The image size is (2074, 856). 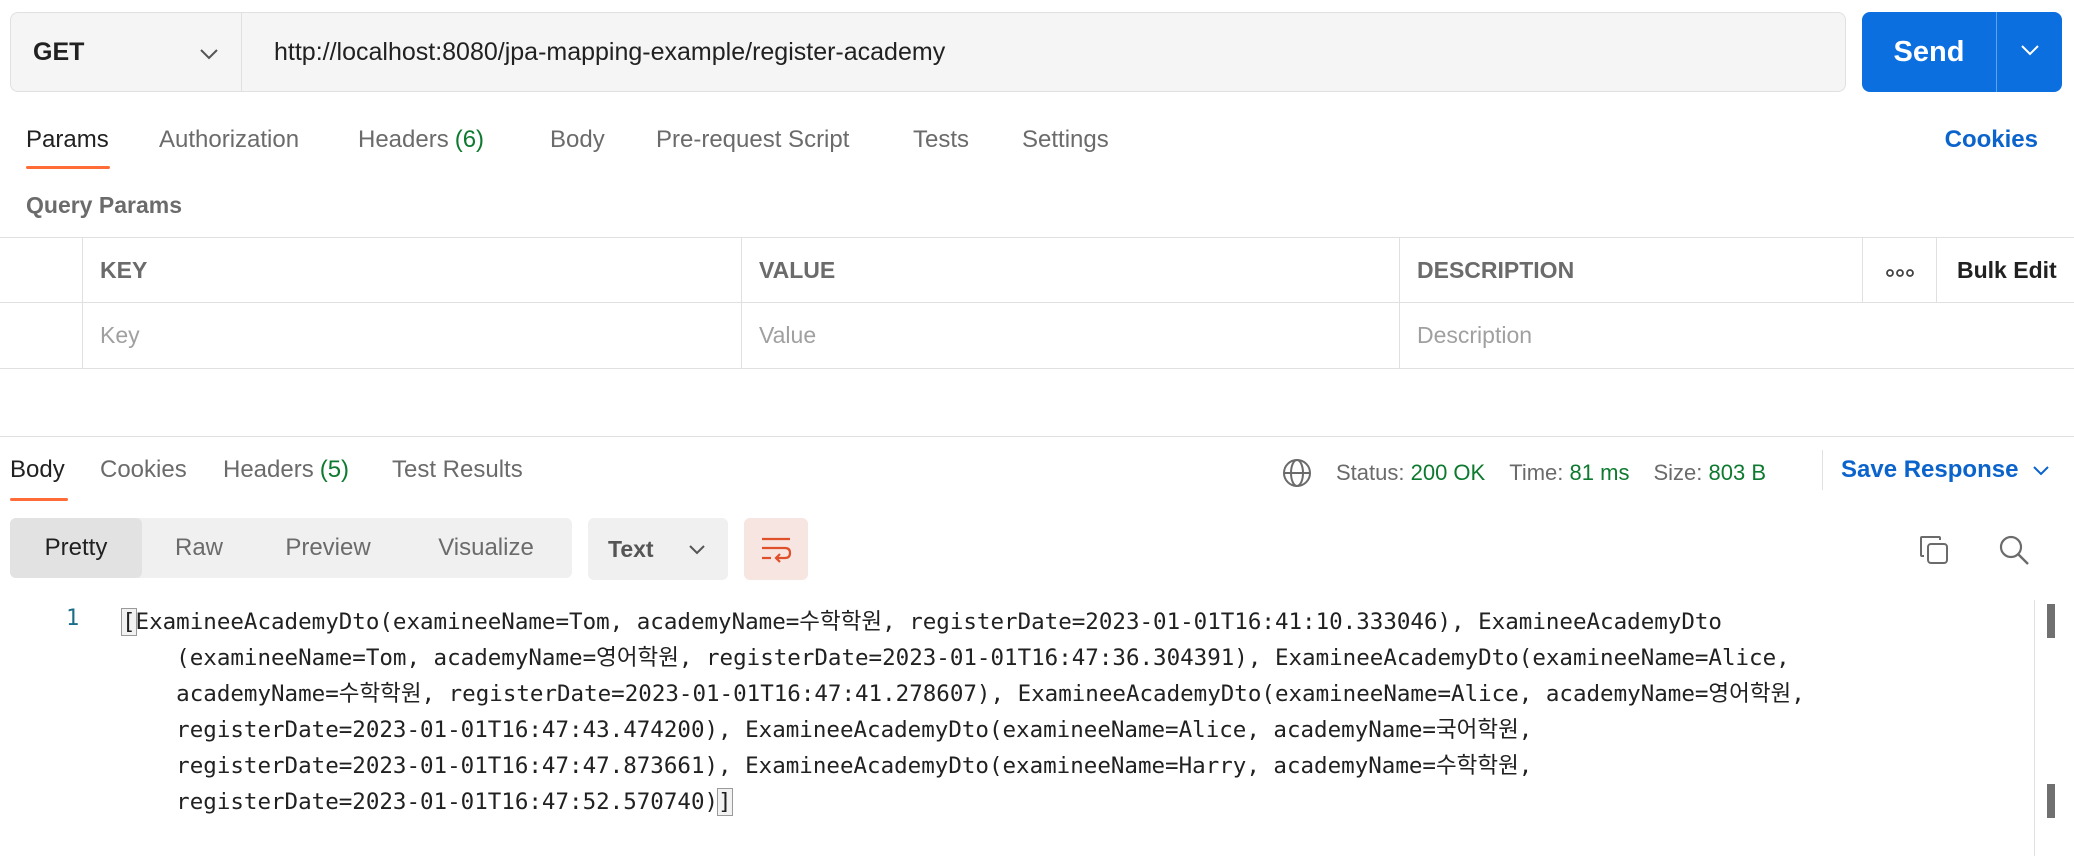 I want to click on save-response-button: Save Response, so click(x=1945, y=470).